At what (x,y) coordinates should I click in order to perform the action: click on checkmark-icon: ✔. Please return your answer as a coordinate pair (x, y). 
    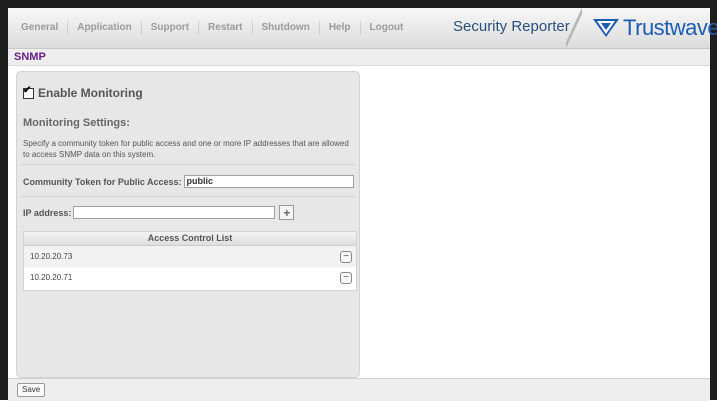
    Looking at the image, I should click on (27, 90).